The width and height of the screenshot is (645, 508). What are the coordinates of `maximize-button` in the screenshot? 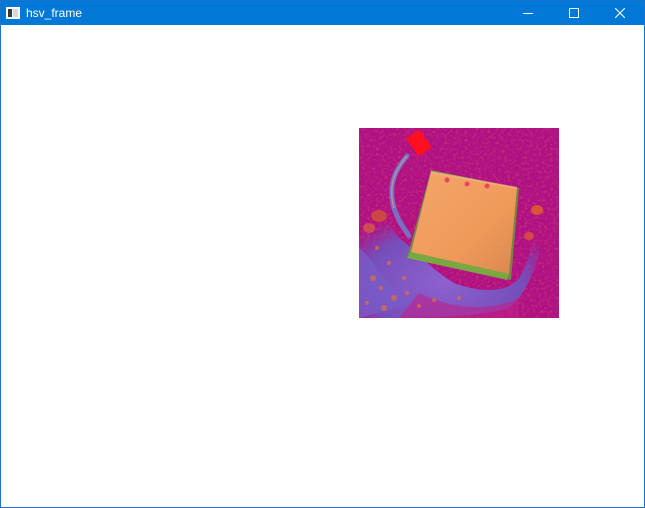 It's located at (574, 13).